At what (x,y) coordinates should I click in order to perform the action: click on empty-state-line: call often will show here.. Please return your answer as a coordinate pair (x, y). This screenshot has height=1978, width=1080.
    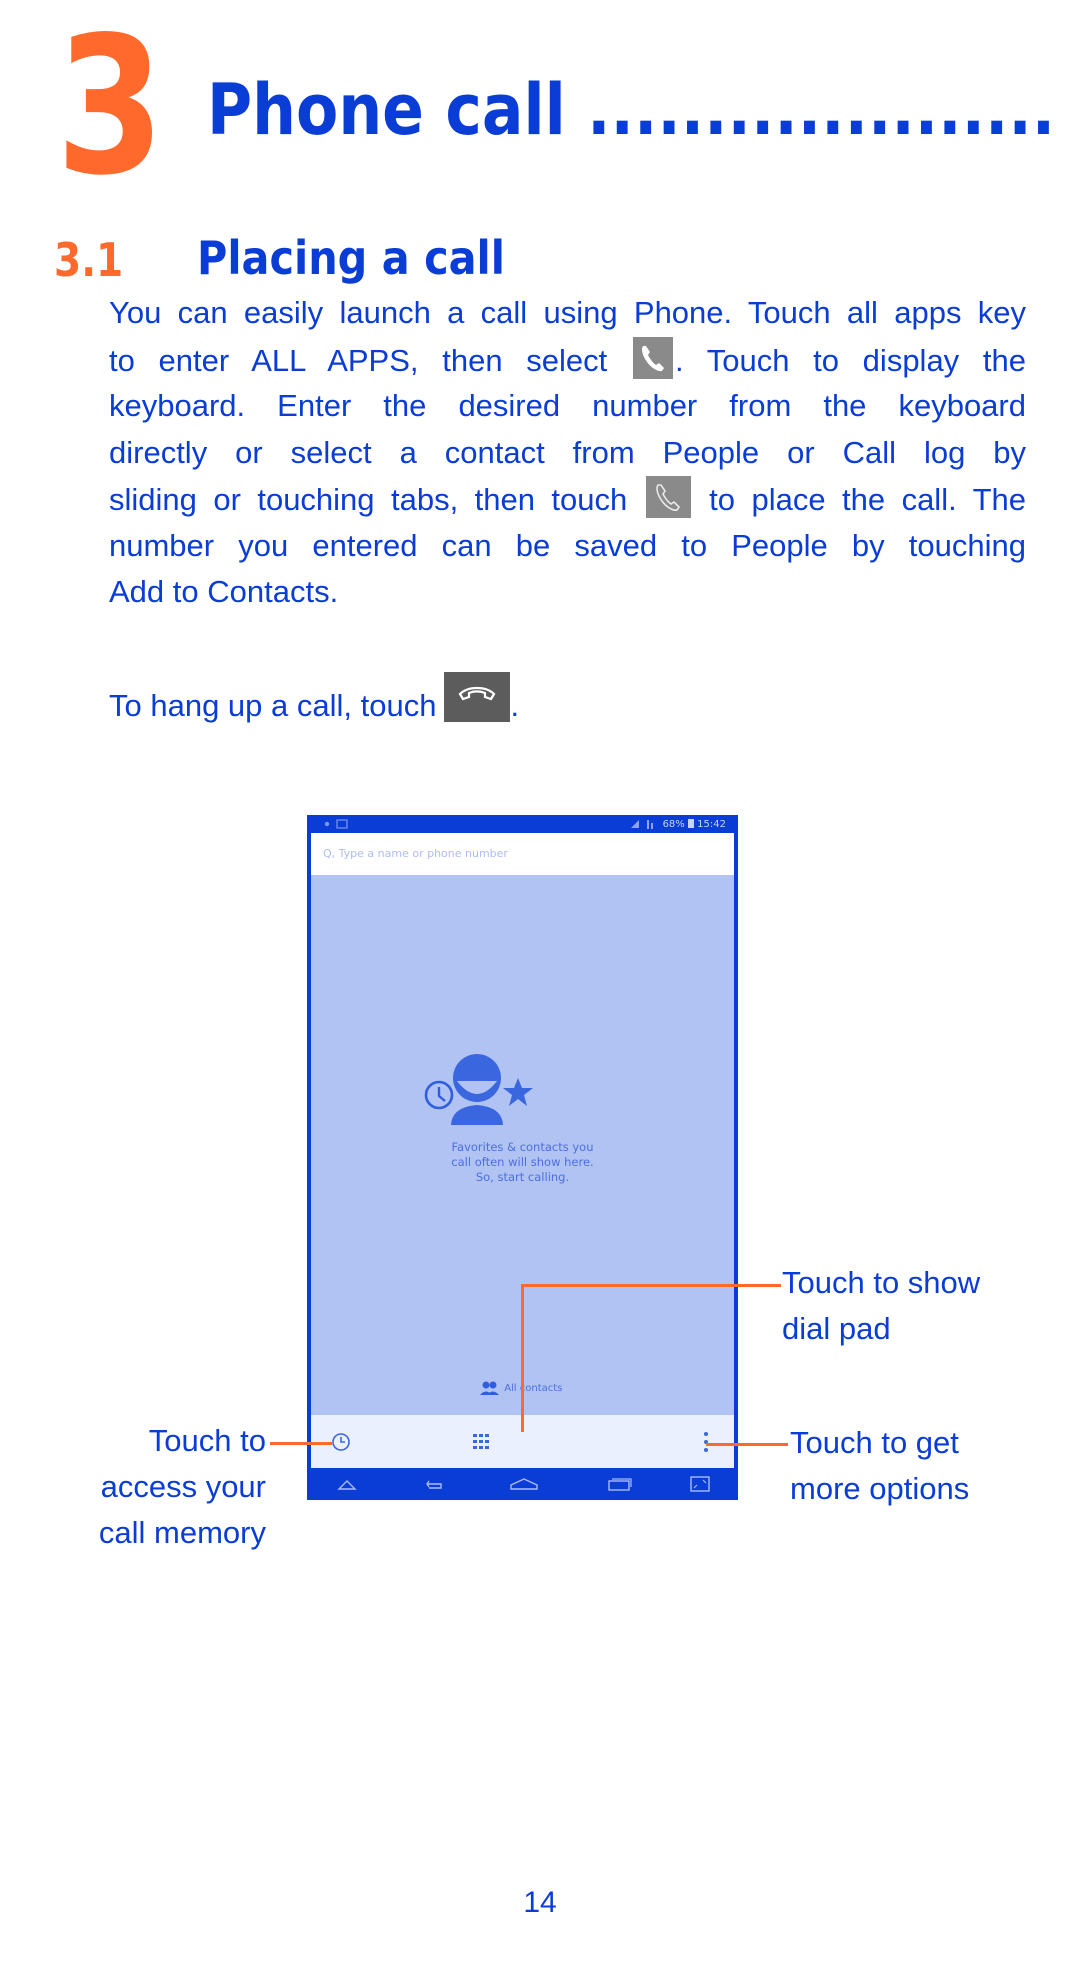
    Looking at the image, I should click on (522, 1162).